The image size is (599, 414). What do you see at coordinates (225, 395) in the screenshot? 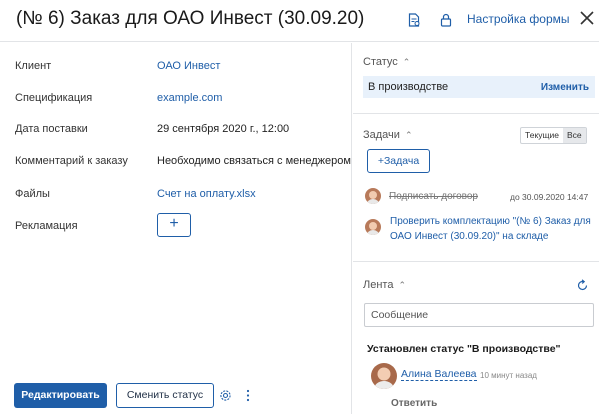
I see `gear-icon` at bounding box center [225, 395].